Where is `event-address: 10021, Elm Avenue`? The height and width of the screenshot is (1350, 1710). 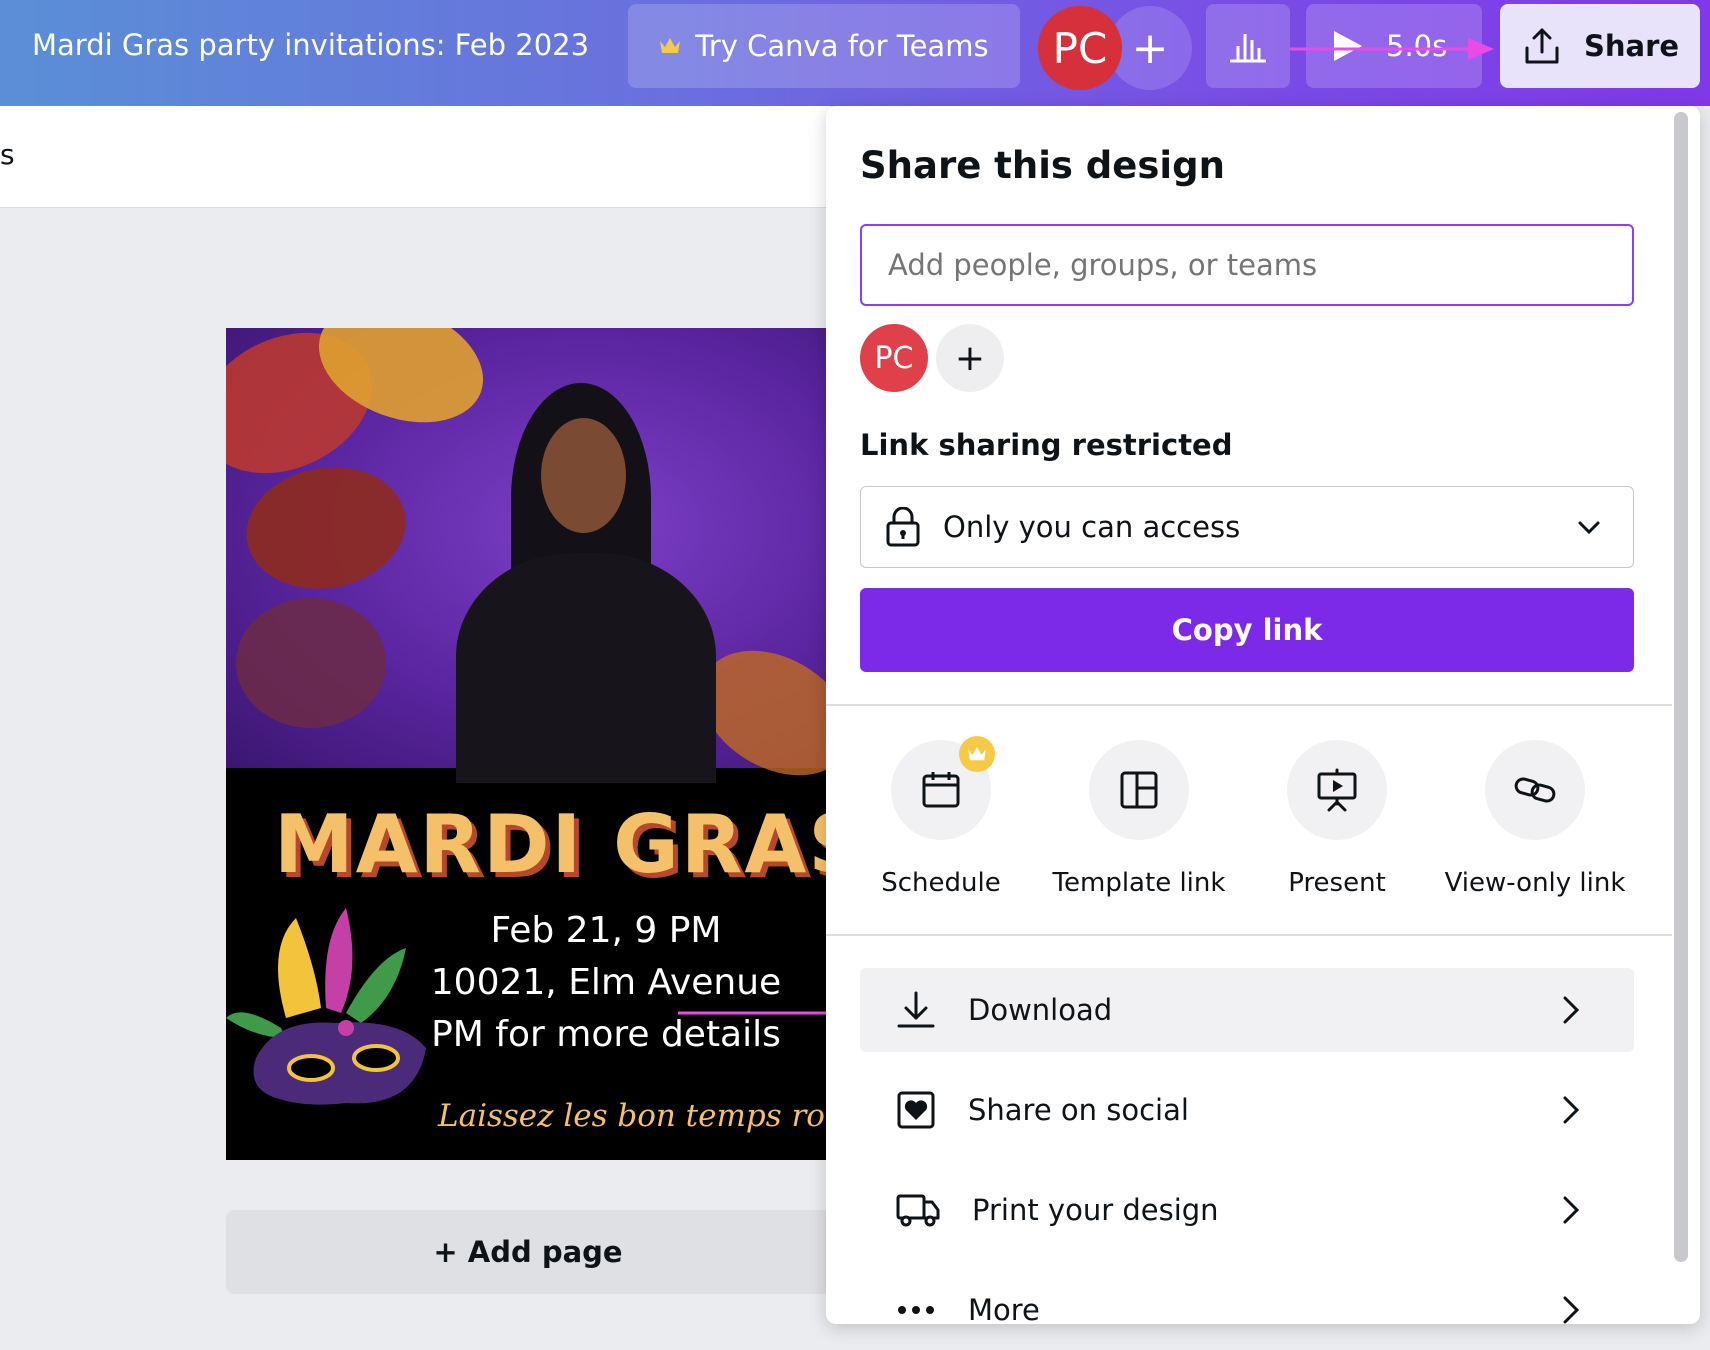 event-address: 10021, Elm Avenue is located at coordinates (606, 982).